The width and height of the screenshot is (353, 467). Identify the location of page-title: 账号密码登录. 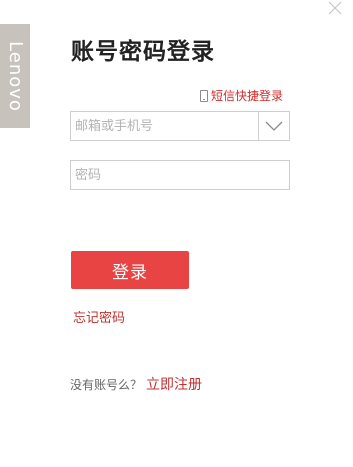
(143, 52).